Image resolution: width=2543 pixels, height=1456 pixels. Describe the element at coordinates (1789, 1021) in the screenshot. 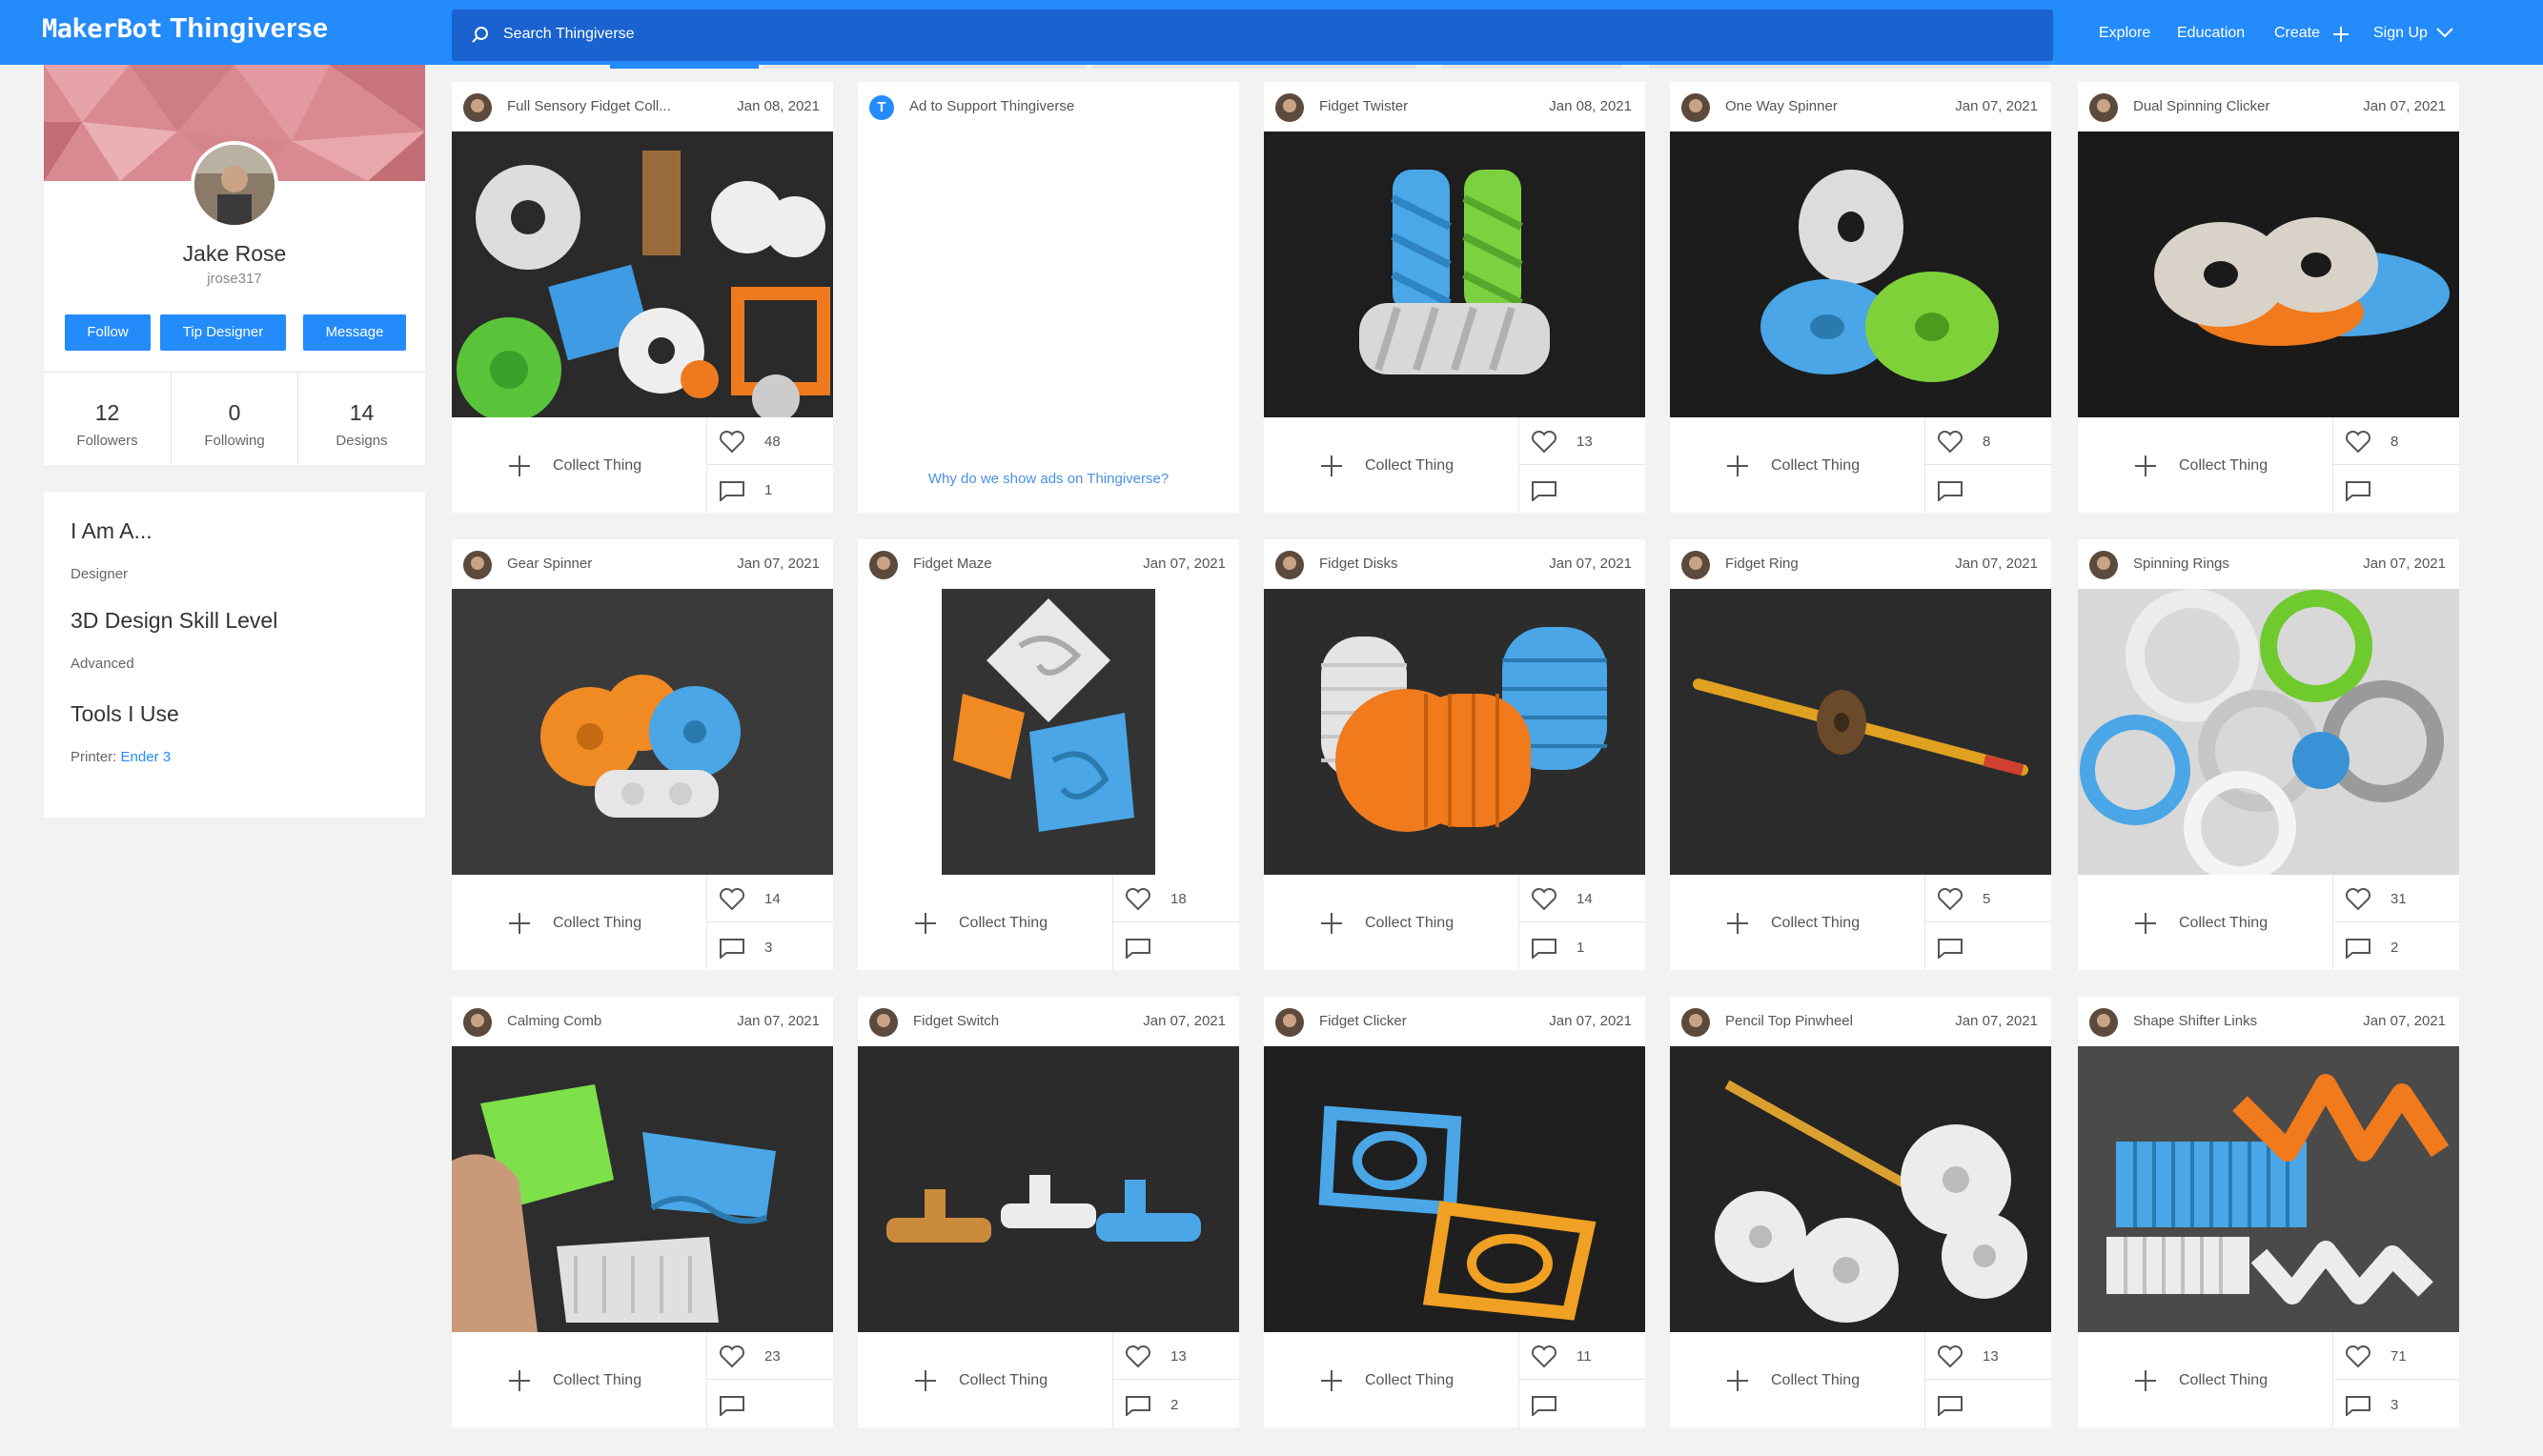

I see `thing-title: Pencil Top Pinwheel` at that location.